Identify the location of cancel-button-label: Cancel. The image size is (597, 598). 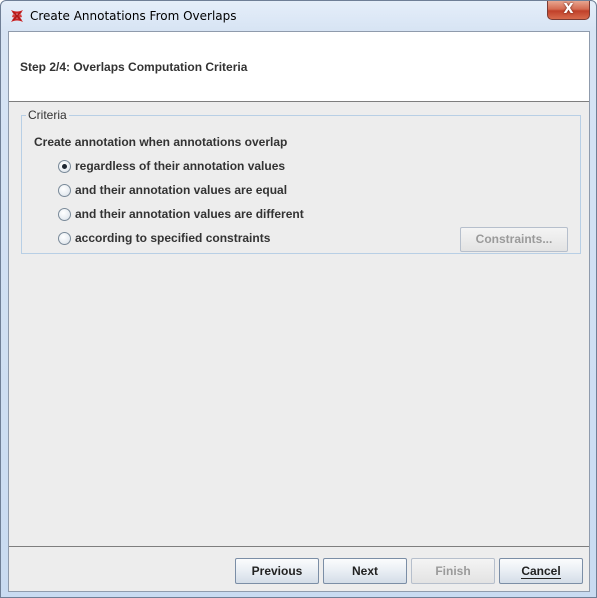
(541, 571).